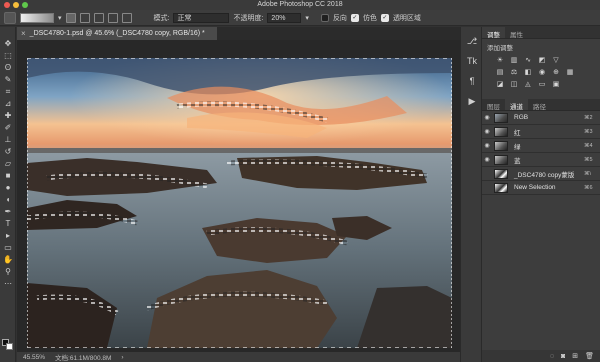 This screenshot has height=362, width=600. What do you see at coordinates (339, 18) in the screenshot?
I see `reverse-label: 反向` at bounding box center [339, 18].